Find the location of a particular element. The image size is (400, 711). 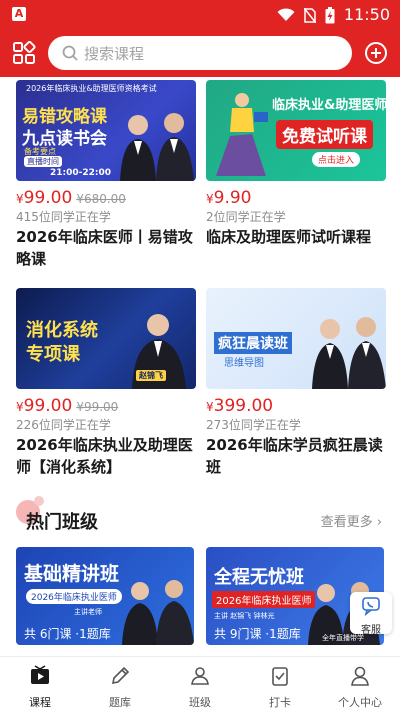

service-label: 客服 is located at coordinates (371, 630).